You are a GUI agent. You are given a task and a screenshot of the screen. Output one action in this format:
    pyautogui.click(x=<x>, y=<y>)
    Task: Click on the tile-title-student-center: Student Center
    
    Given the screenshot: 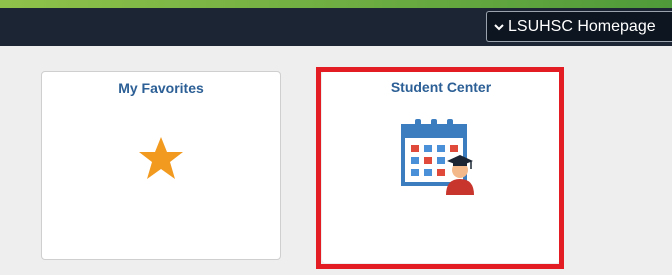 What is the action you would take?
    pyautogui.click(x=441, y=87)
    